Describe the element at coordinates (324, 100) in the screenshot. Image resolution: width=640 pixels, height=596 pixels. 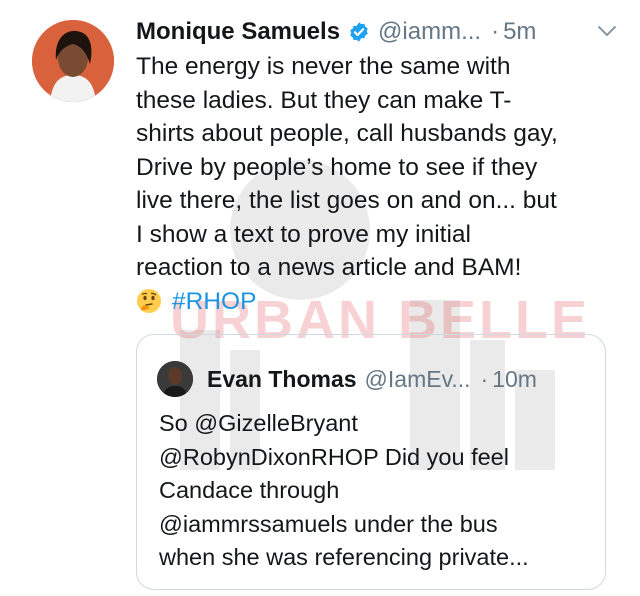
I see `tweet-line: these ladies. But they can make T-` at that location.